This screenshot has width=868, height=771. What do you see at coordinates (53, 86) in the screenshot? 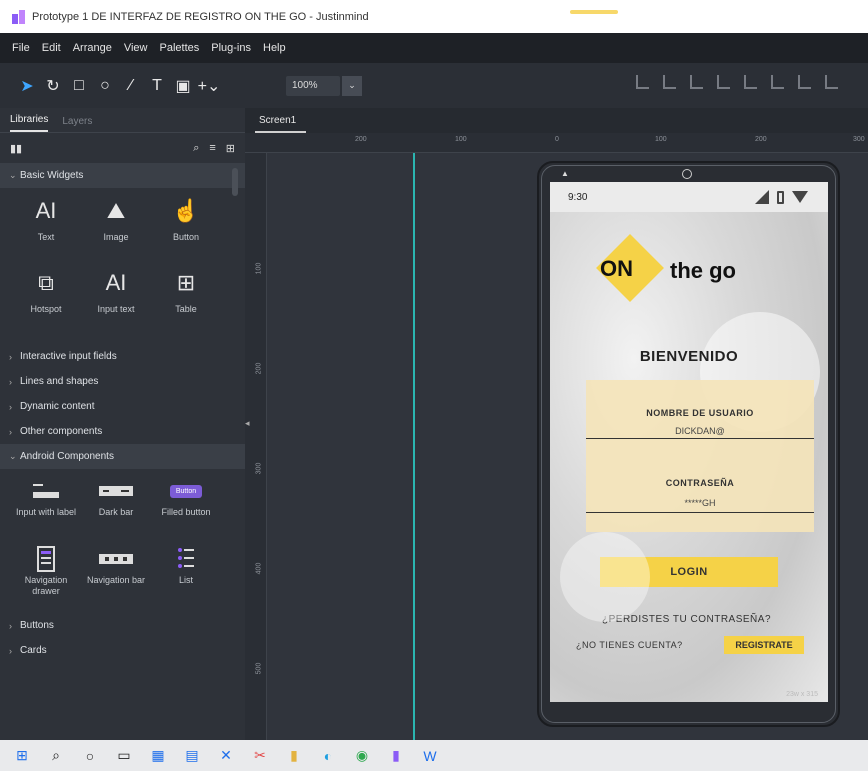
I see `lasso-icon: ↻` at bounding box center [53, 86].